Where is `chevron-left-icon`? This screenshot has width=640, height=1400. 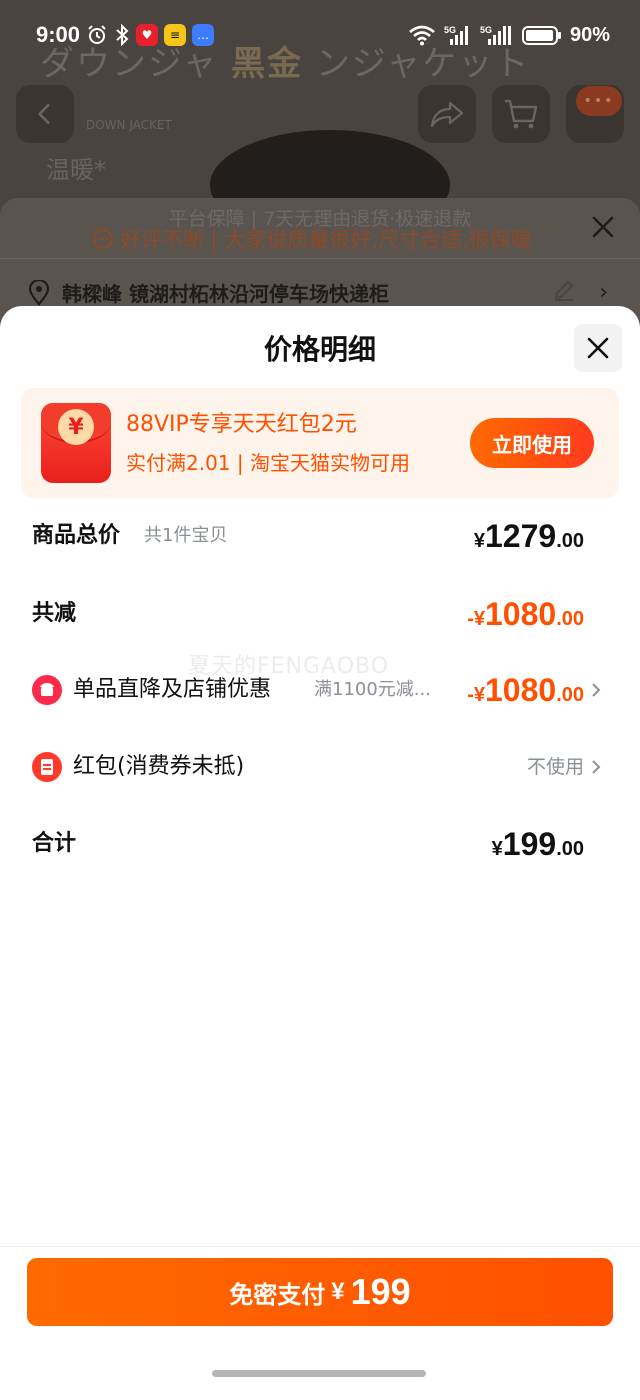
chevron-left-icon is located at coordinates (44, 114).